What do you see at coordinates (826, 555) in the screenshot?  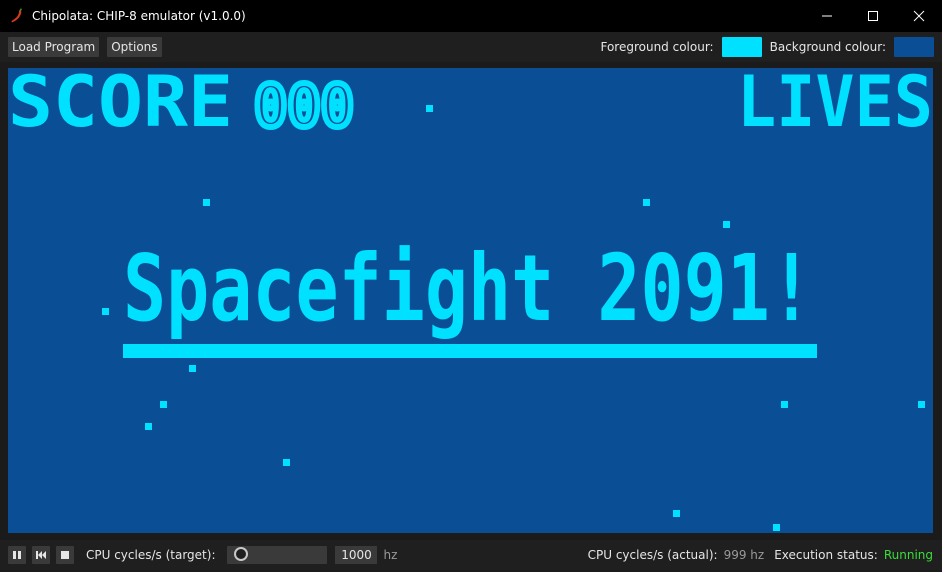 I see `exec-status-label: Execution status:` at bounding box center [826, 555].